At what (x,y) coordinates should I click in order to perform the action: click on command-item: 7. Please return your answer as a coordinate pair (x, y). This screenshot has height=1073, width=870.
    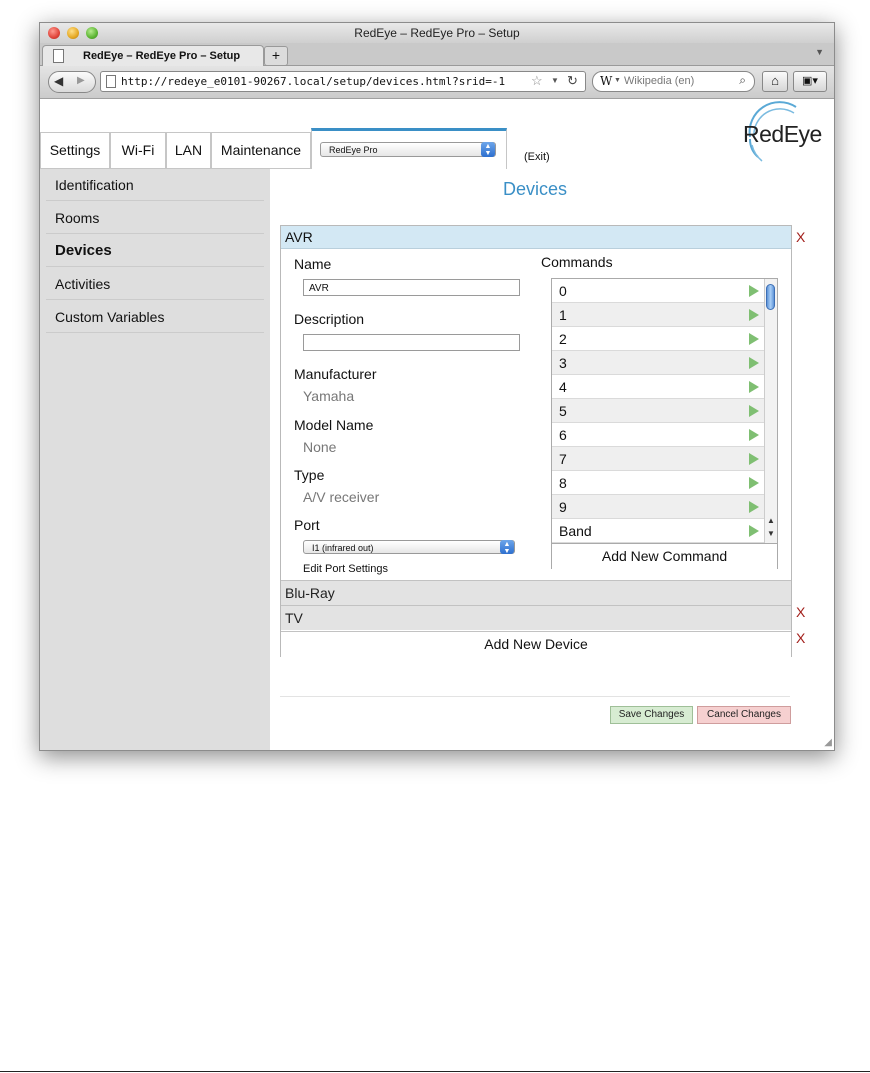
    Looking at the image, I should click on (658, 459).